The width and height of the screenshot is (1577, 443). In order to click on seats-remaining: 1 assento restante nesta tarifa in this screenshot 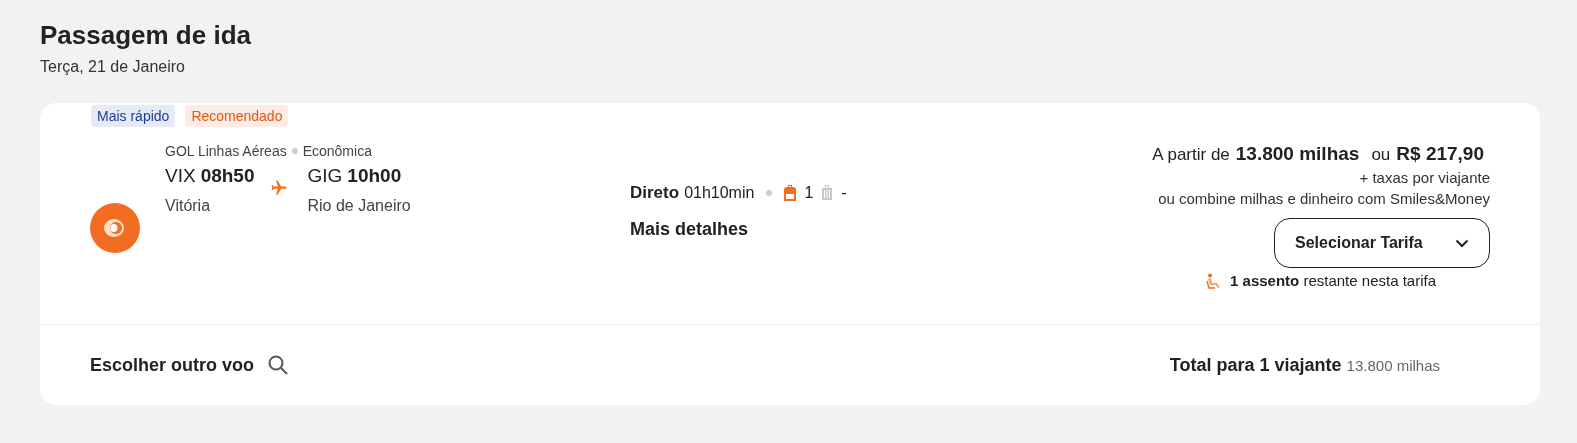, I will do `click(1333, 280)`.